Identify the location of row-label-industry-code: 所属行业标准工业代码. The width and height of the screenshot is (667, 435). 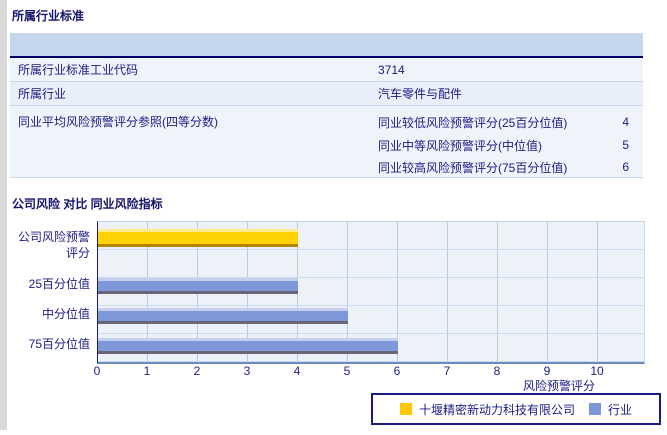
(78, 70).